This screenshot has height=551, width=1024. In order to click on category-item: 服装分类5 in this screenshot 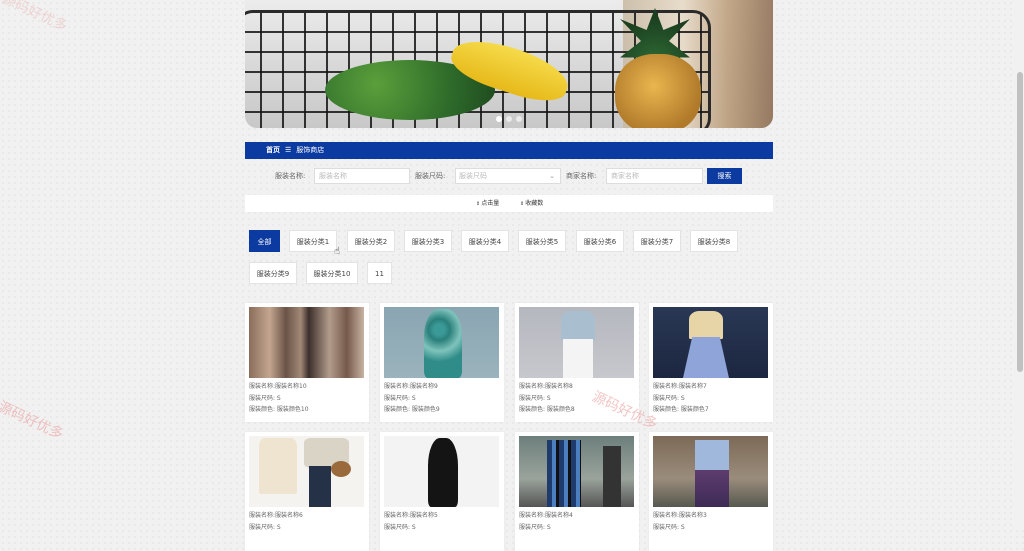, I will do `click(542, 241)`.